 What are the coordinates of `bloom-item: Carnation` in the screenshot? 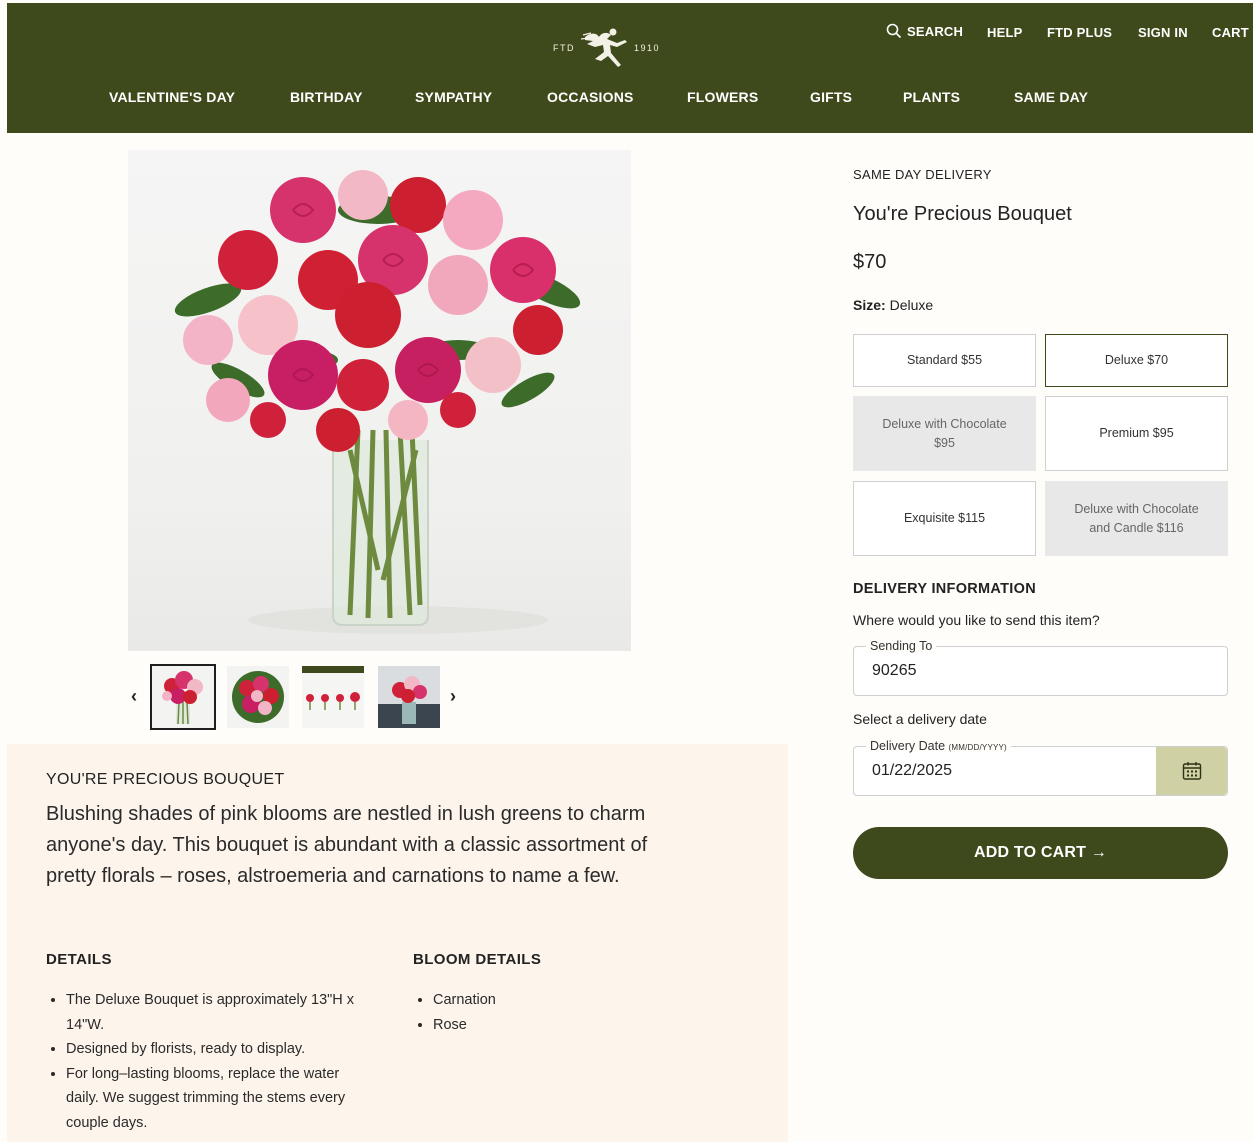 It's located at (523, 1000).